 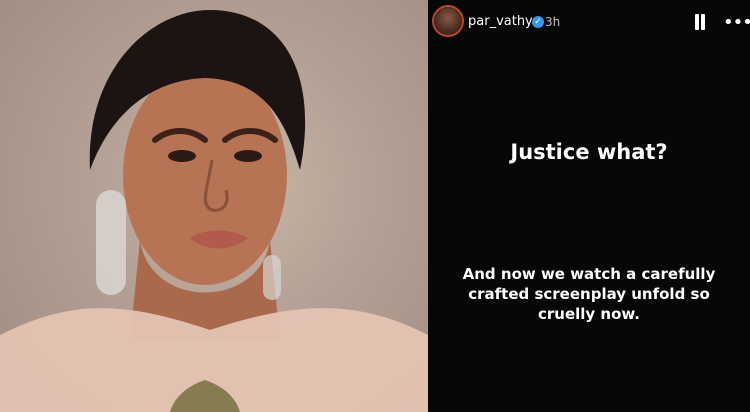 What do you see at coordinates (448, 21) in the screenshot?
I see `avatar` at bounding box center [448, 21].